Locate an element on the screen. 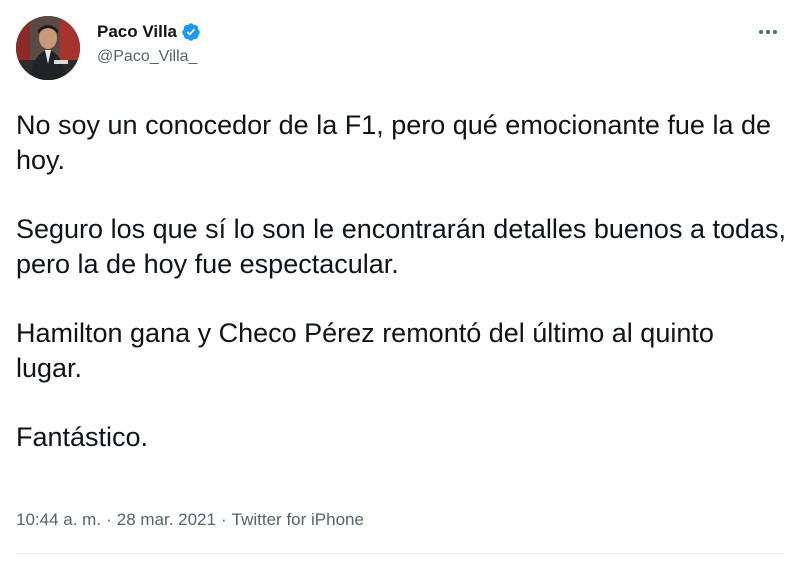 The image size is (800, 563). verified-badge-icon is located at coordinates (191, 32).